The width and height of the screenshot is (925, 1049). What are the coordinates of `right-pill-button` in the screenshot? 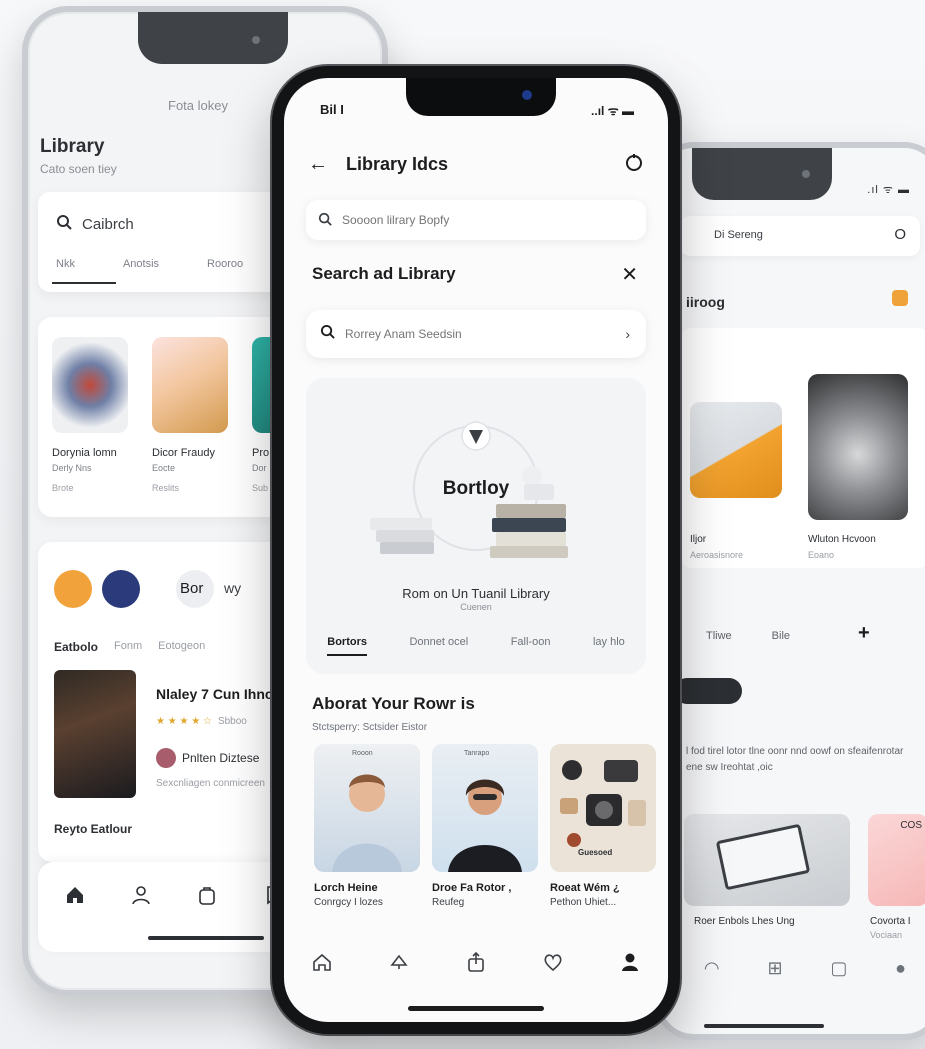 It's located at (708, 691).